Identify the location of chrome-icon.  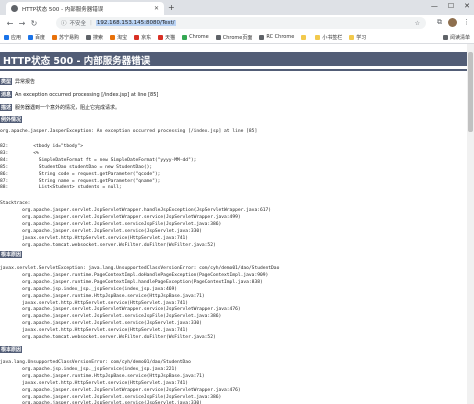
(185, 37).